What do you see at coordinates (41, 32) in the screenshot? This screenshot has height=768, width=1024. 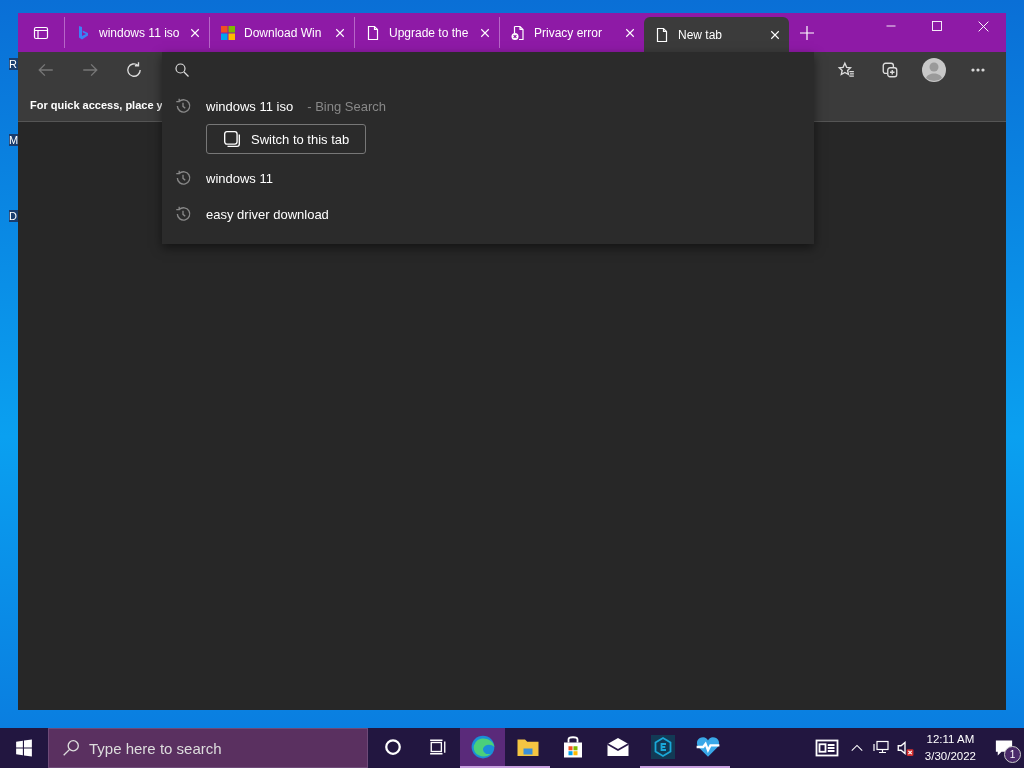 I see `sidebar-panel-icon` at bounding box center [41, 32].